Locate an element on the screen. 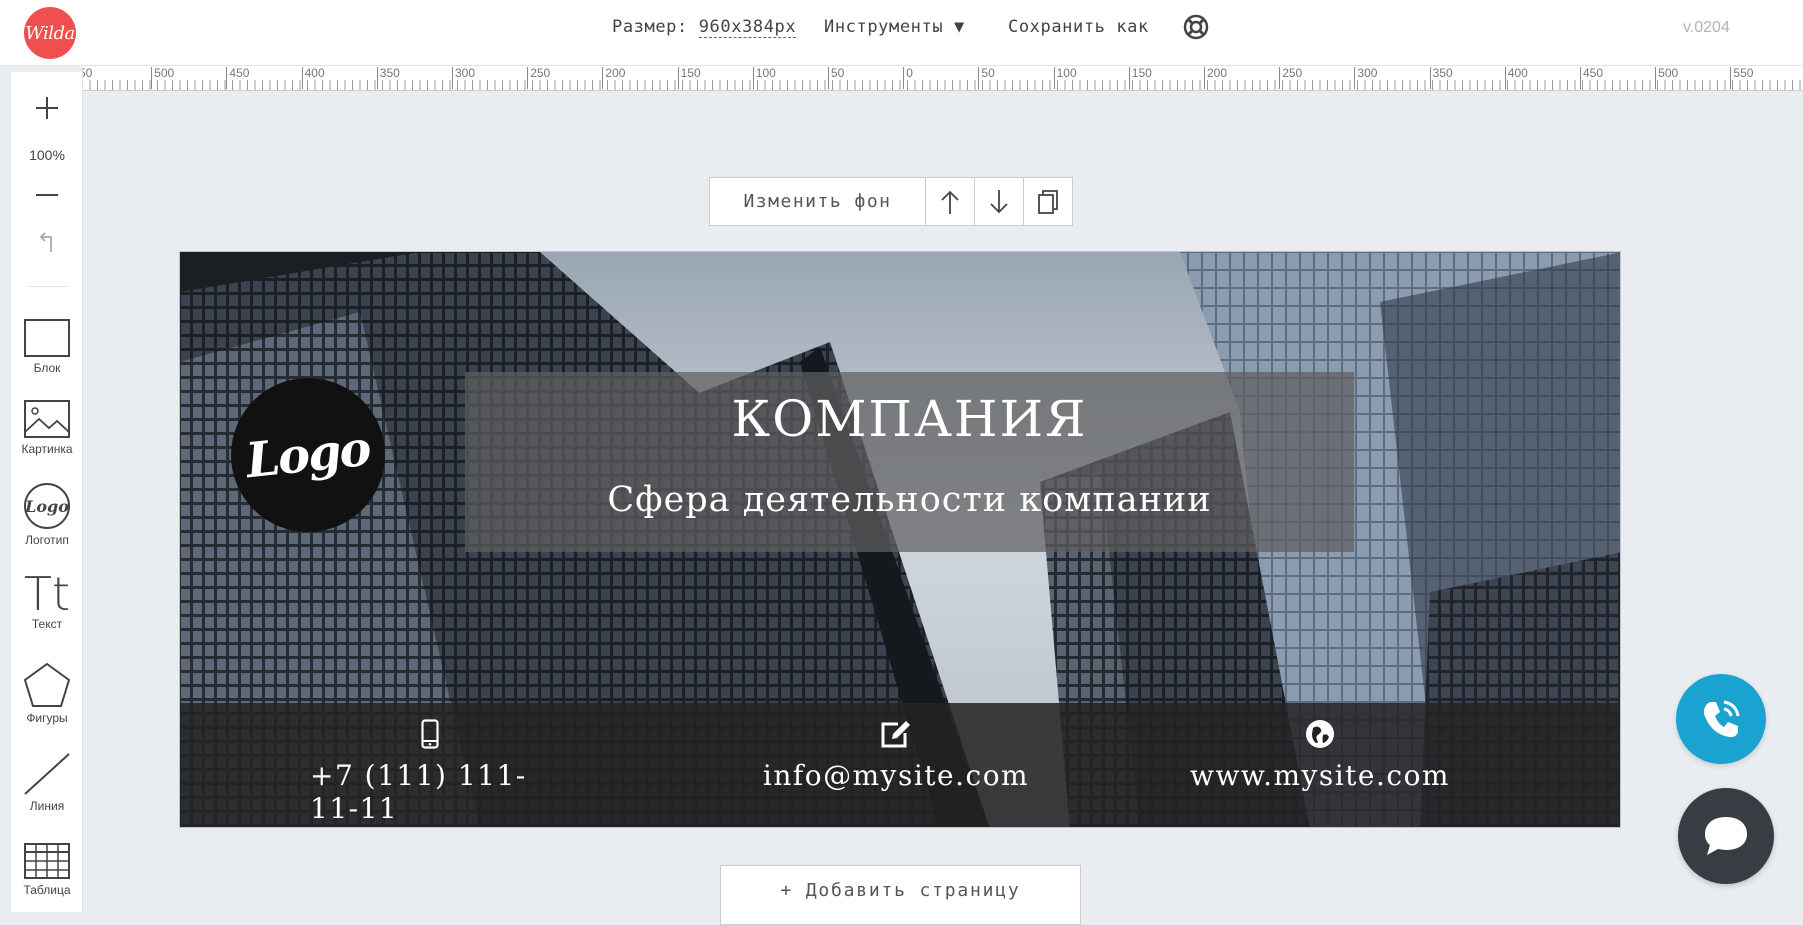 The height and width of the screenshot is (925, 1803). tool-table: Таблица is located at coordinates (47, 869).